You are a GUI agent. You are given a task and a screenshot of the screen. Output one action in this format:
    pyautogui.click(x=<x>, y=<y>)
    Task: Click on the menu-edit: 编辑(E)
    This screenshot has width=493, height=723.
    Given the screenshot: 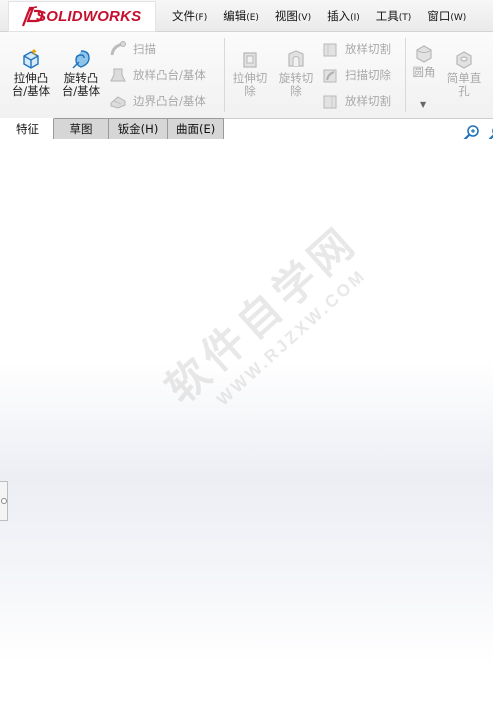 What is the action you would take?
    pyautogui.click(x=241, y=16)
    